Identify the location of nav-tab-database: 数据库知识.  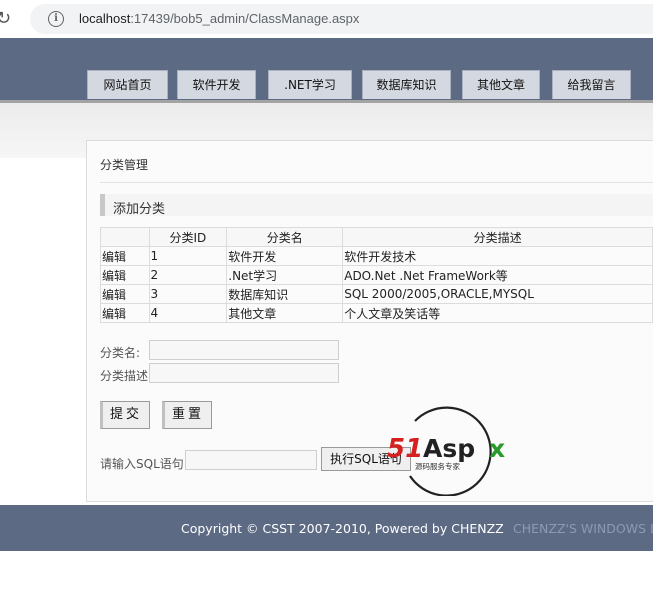
(406, 84).